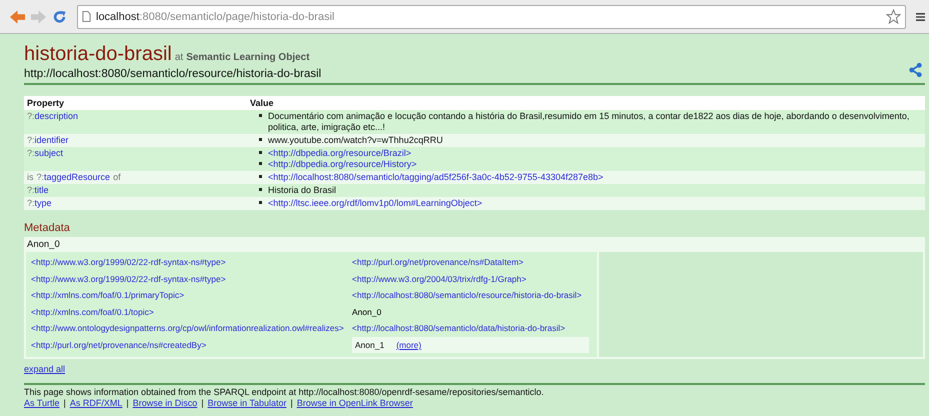  I want to click on column-header: Property, so click(135, 103).